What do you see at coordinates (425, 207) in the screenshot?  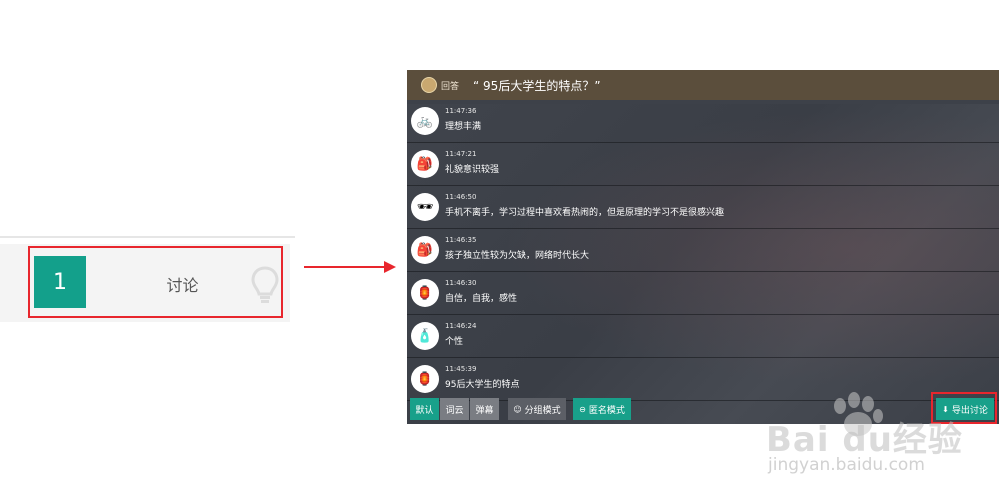 I see `avatar: 🕶` at bounding box center [425, 207].